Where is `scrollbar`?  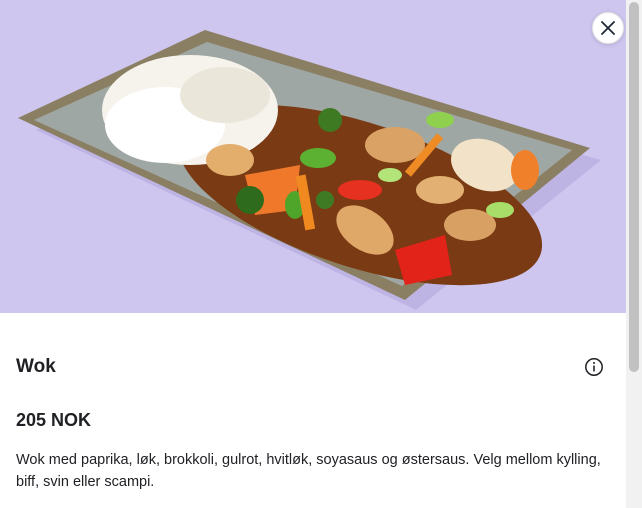
scrollbar is located at coordinates (634, 254).